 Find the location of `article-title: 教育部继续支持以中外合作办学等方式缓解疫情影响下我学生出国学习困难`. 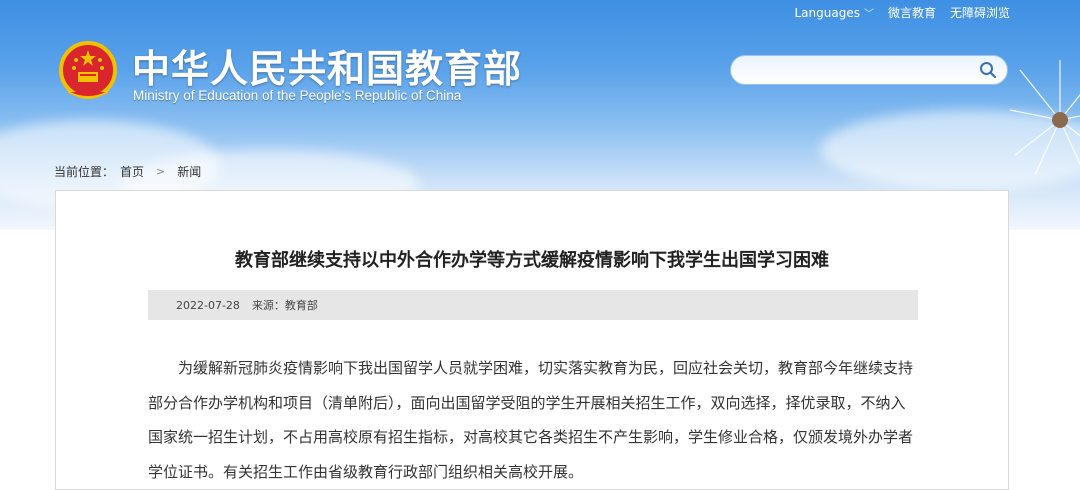

article-title: 教育部继续支持以中外合作办学等方式缓解疫情影响下我学生出国学习困难 is located at coordinates (532, 260).